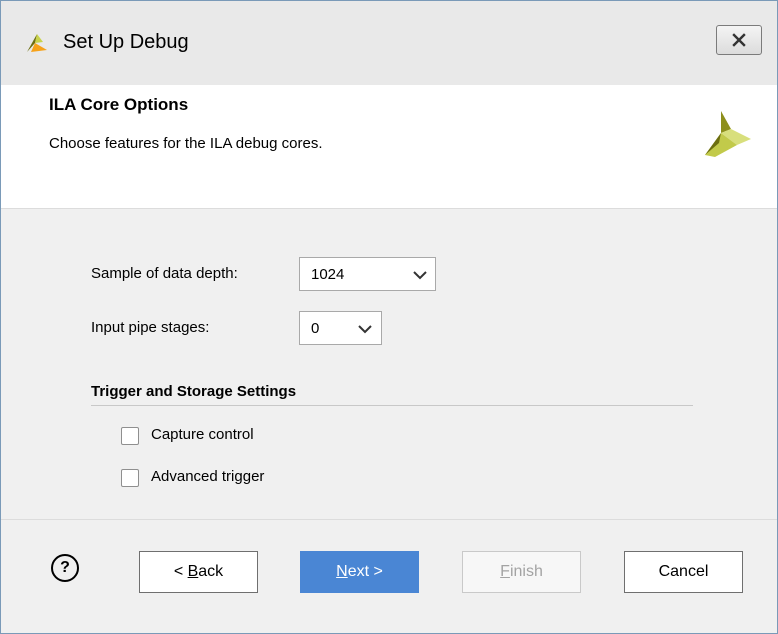  I want to click on close-button, so click(739, 40).